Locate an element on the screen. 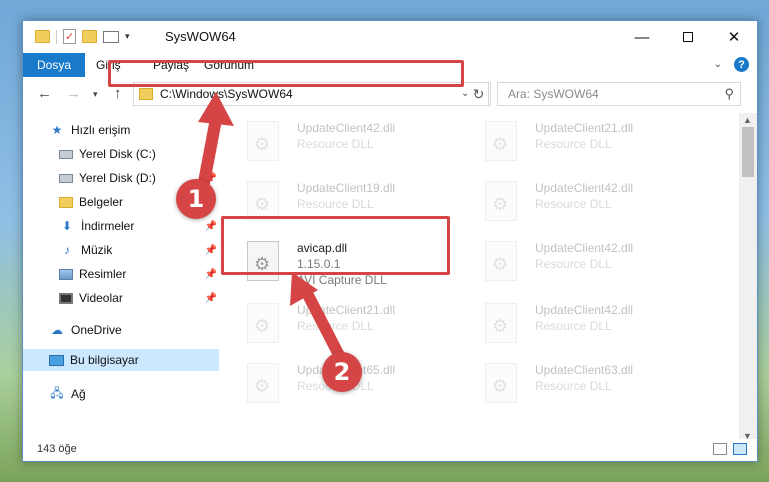 The width and height of the screenshot is (769, 482). sidebar-item-label: Yerel Disk (D:) is located at coordinates (117, 178).